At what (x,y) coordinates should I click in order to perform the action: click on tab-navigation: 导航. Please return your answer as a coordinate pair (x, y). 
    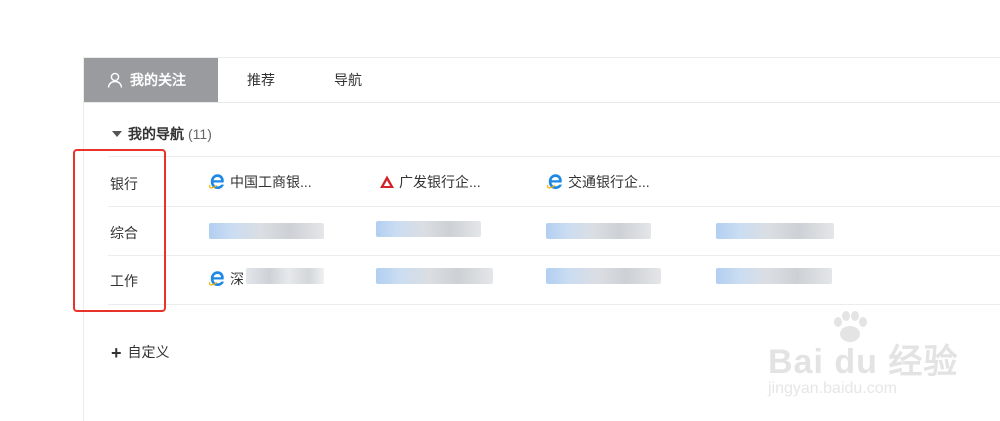
    Looking at the image, I should click on (348, 80).